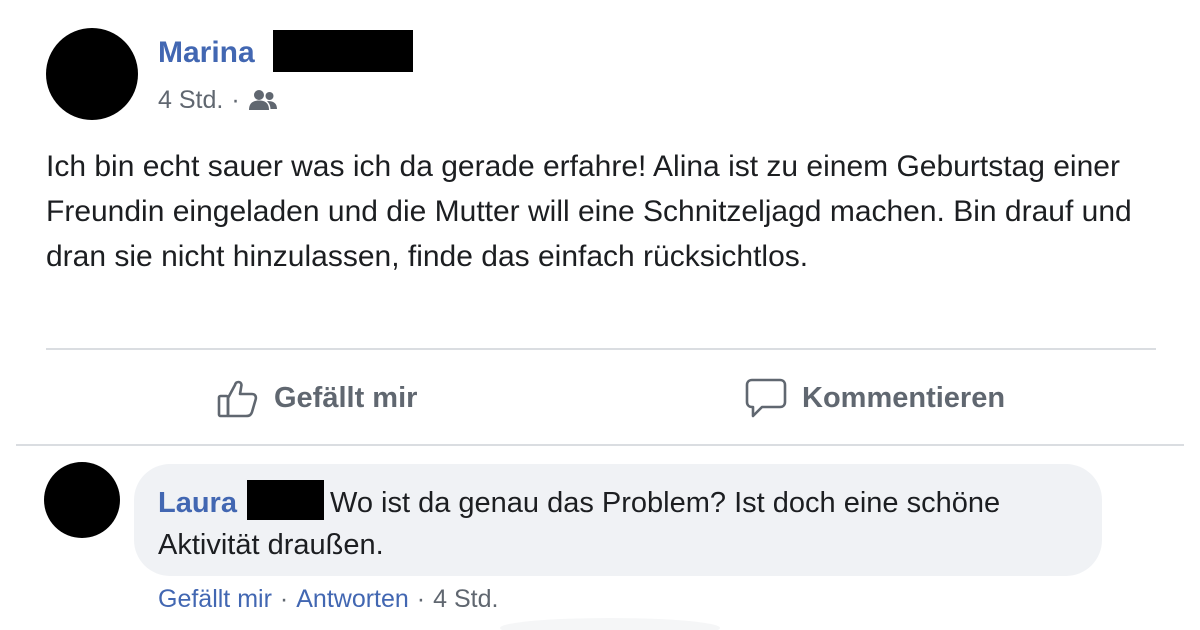  What do you see at coordinates (245, 398) in the screenshot?
I see `thumbs-up-icon` at bounding box center [245, 398].